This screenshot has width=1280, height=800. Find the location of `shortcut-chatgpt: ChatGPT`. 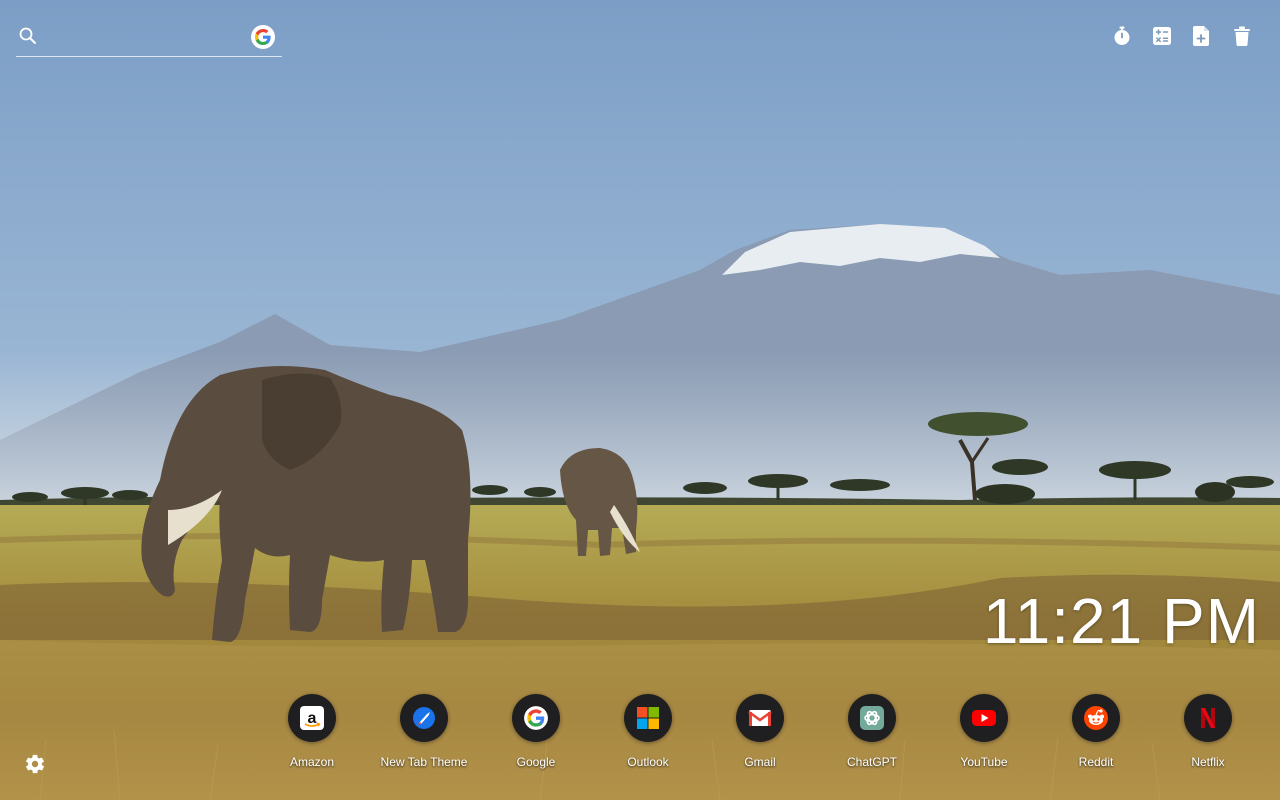

shortcut-chatgpt: ChatGPT is located at coordinates (872, 731).